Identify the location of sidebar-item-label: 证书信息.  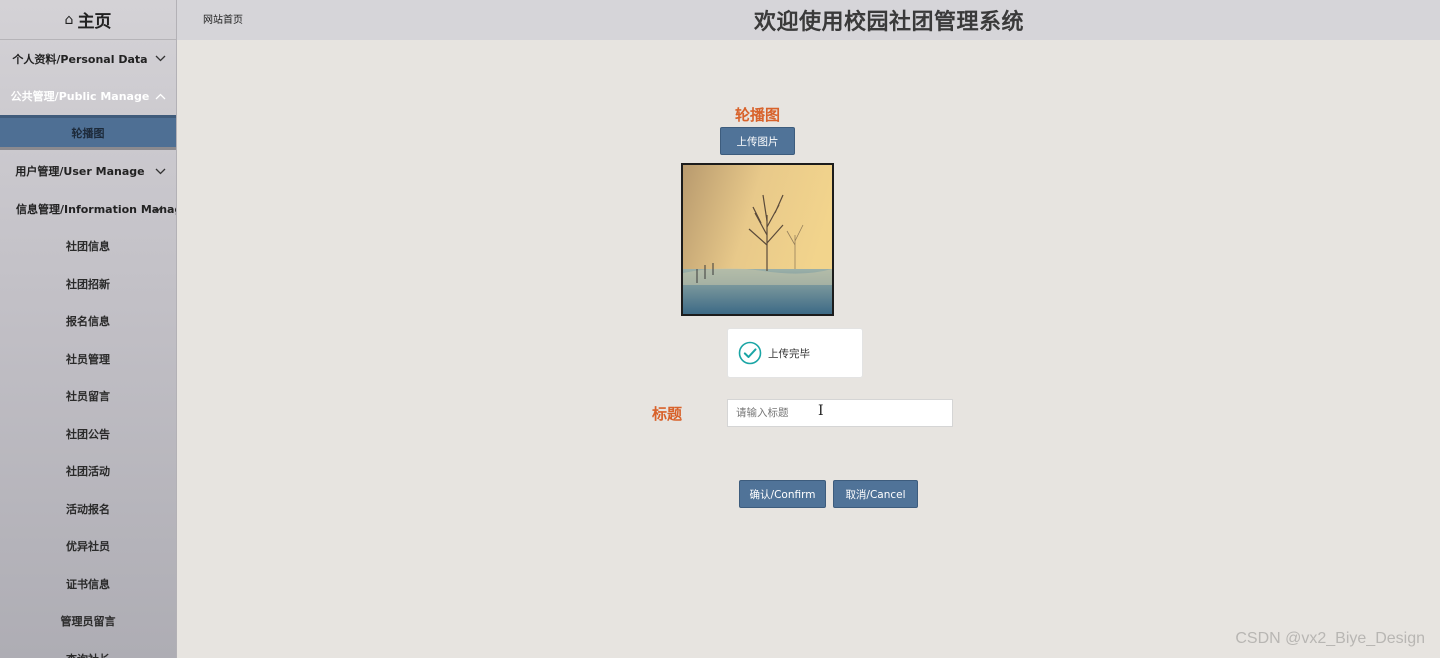
(88, 584).